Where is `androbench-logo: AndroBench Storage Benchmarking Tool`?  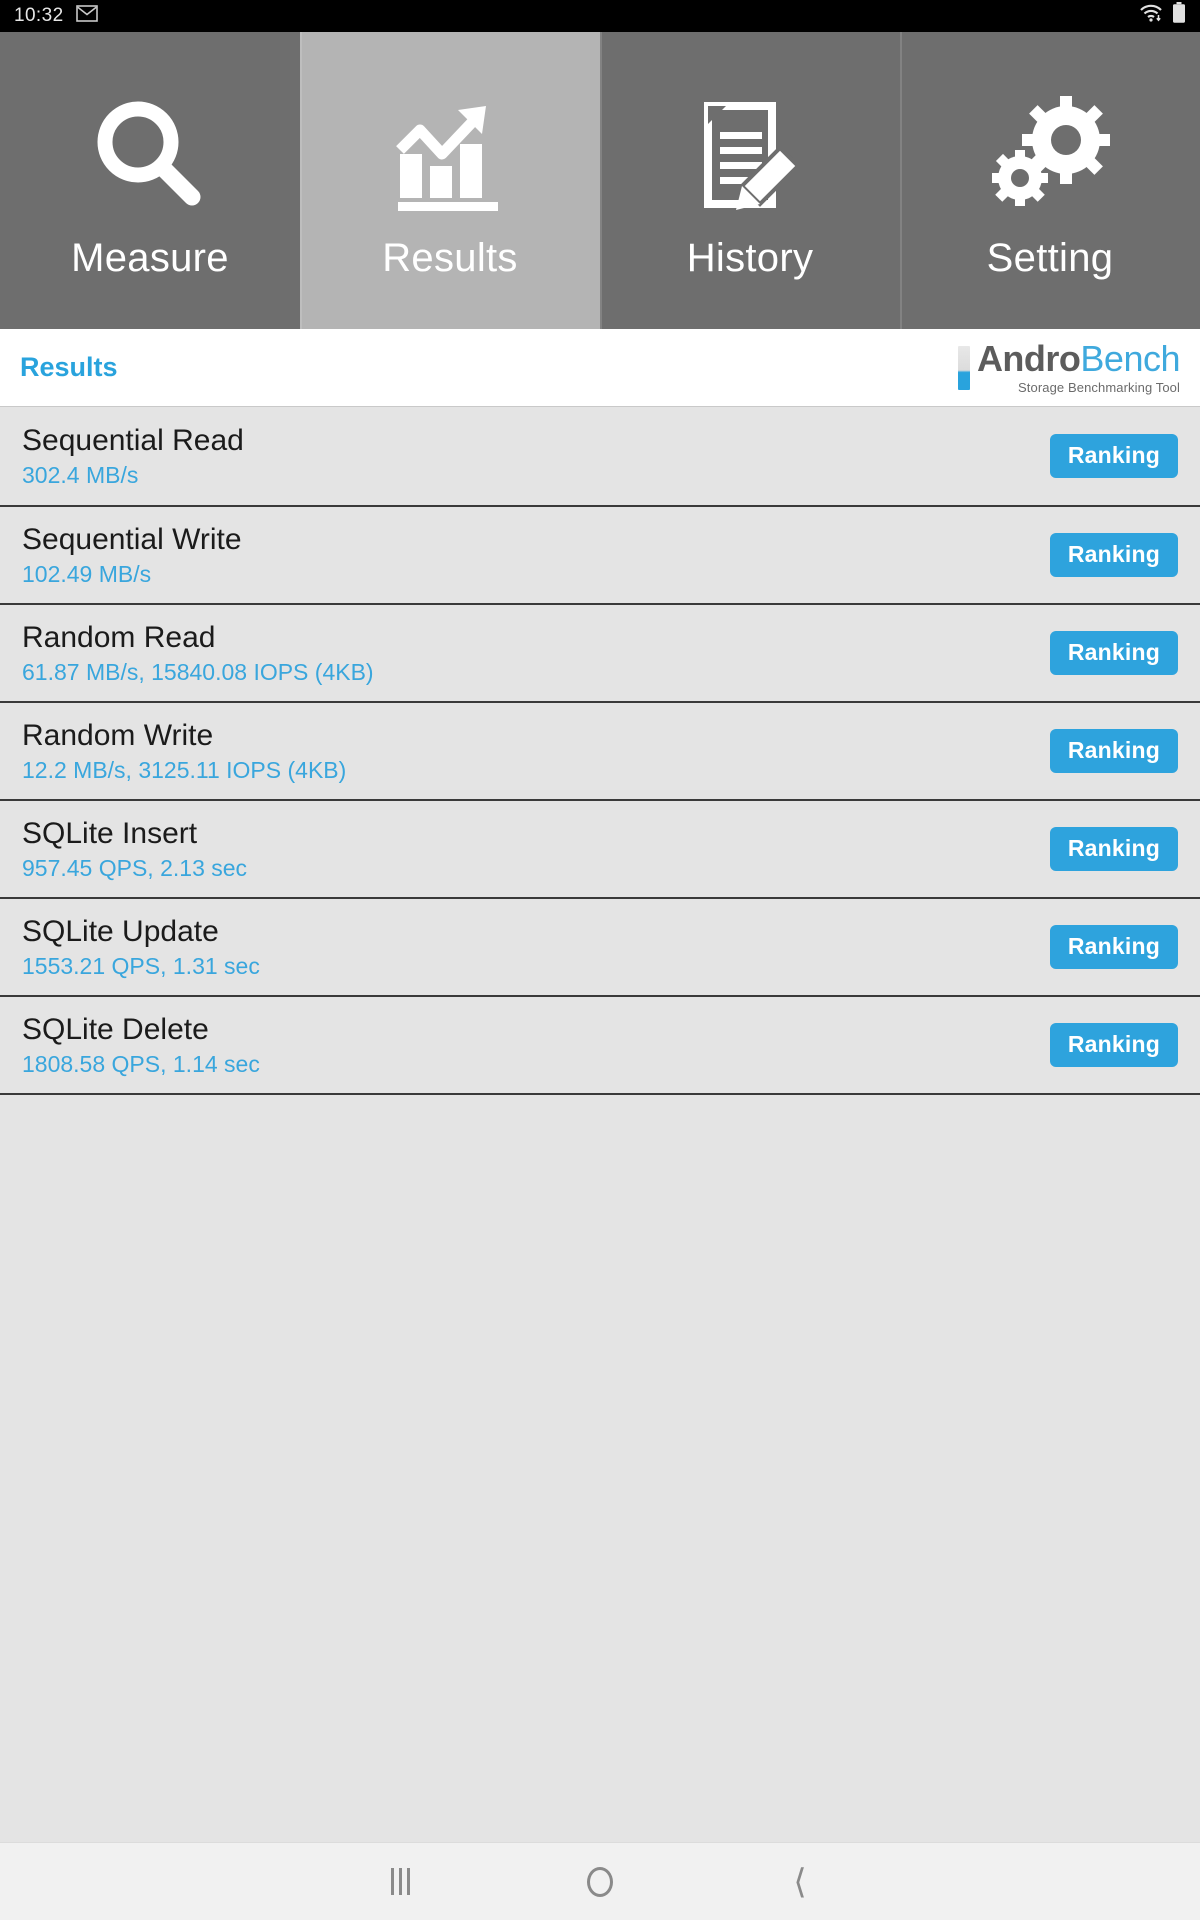
androbench-logo: AndroBench Storage Benchmarking Tool is located at coordinates (1069, 366).